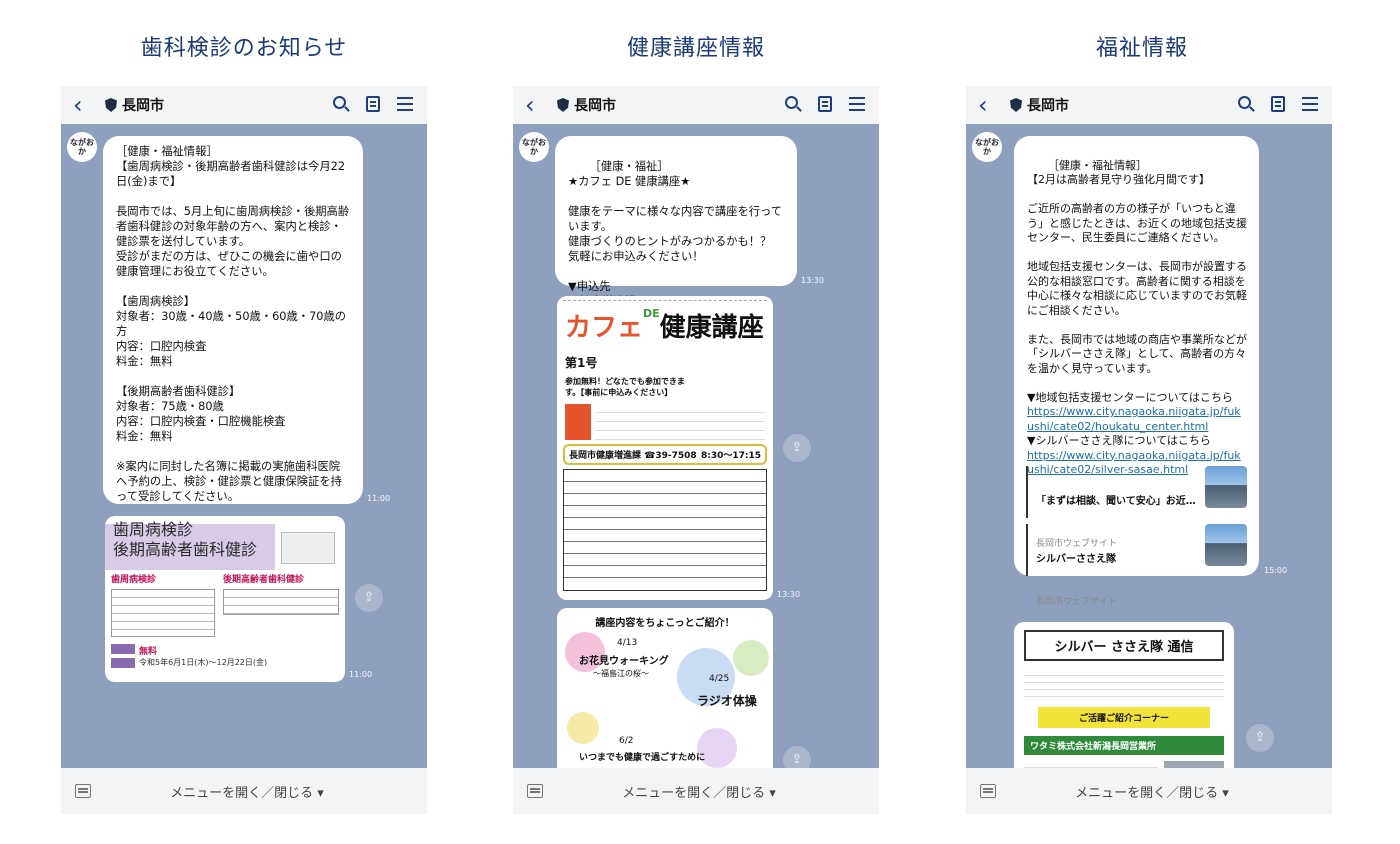 The image size is (1400, 844). Describe the element at coordinates (1124, 645) in the screenshot. I see `newsletter-title: シルバー ささえ隊 通信` at that location.